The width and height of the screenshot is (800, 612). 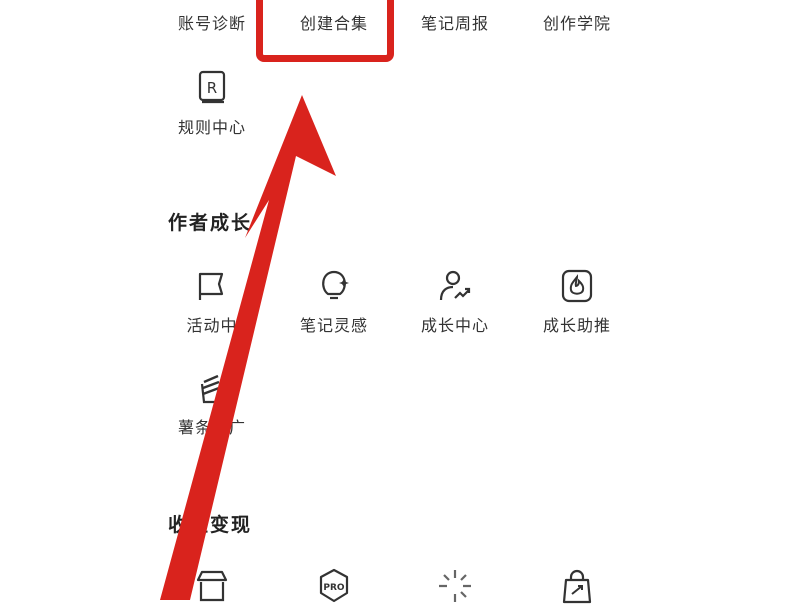 I want to click on sparkle-icon, so click(x=455, y=586).